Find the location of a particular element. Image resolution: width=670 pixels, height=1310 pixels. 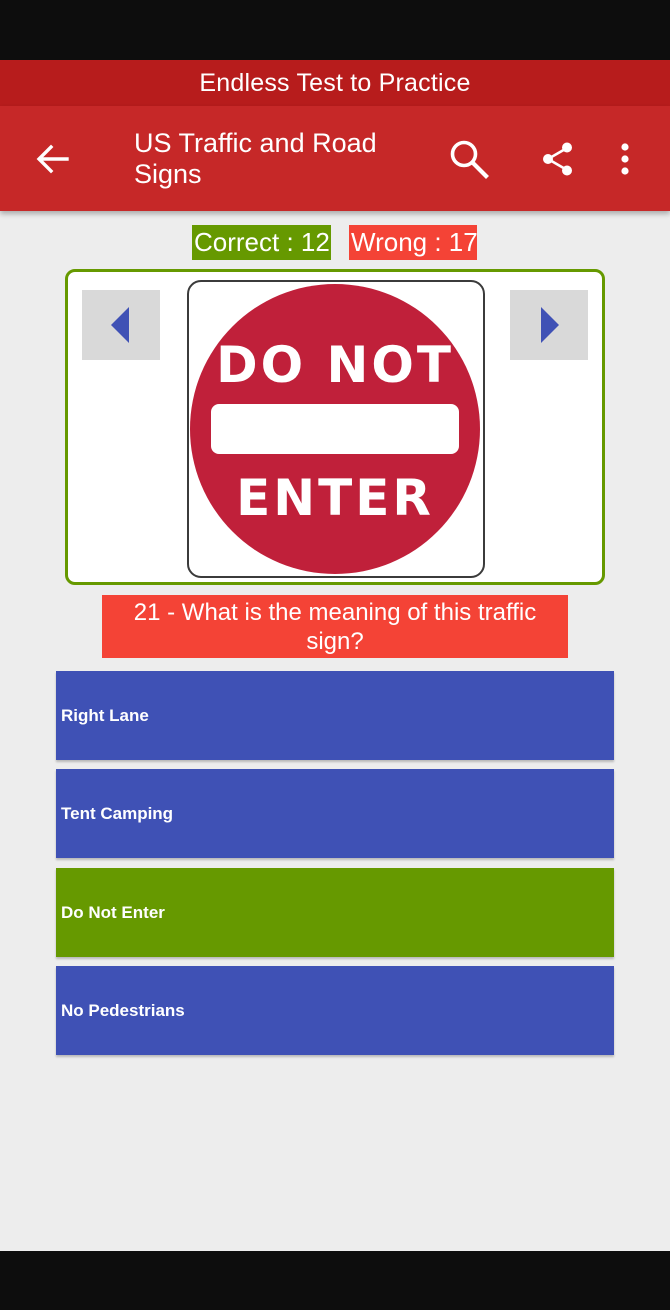

next-button is located at coordinates (549, 325).